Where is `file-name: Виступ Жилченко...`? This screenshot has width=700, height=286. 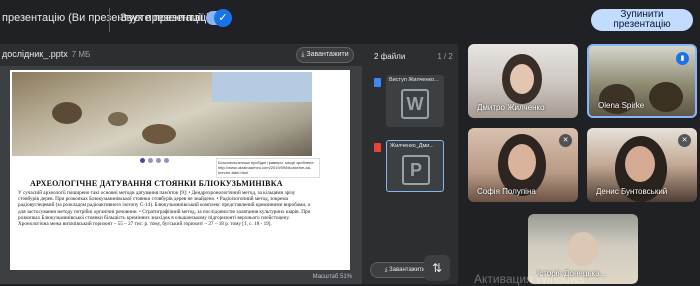
file-name: Виступ Жилченко... is located at coordinates (414, 80).